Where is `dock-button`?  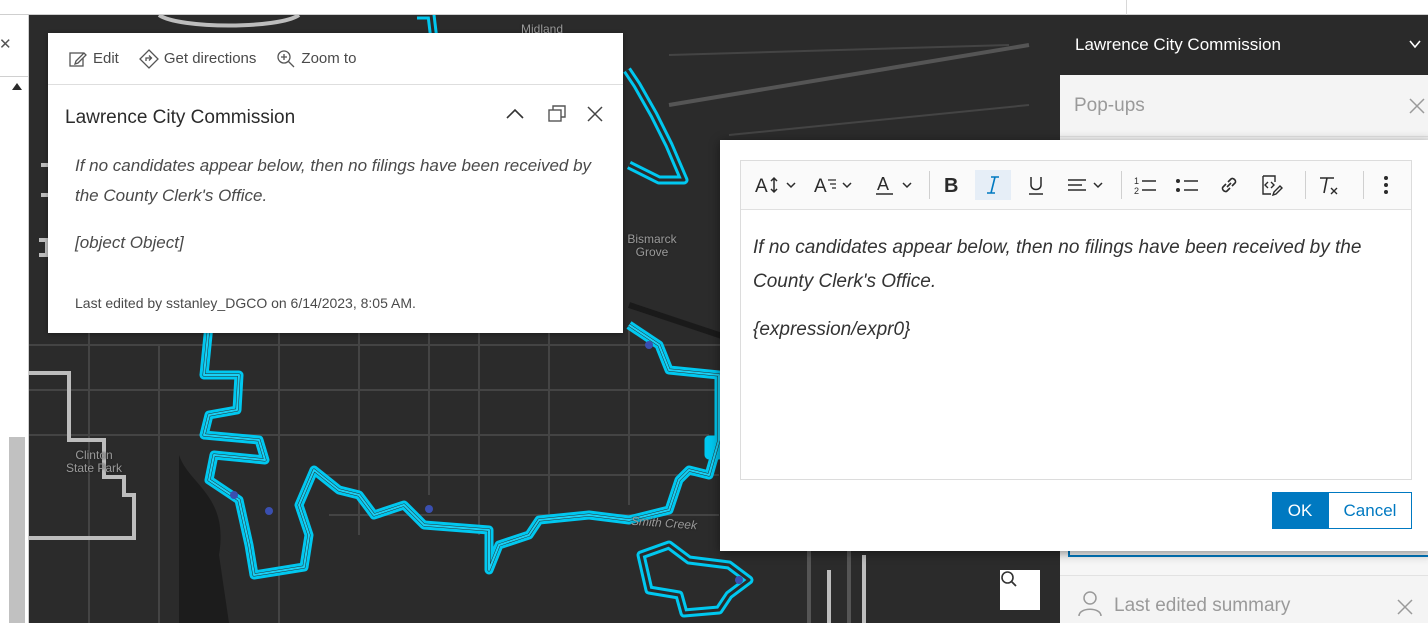
dock-button is located at coordinates (557, 116).